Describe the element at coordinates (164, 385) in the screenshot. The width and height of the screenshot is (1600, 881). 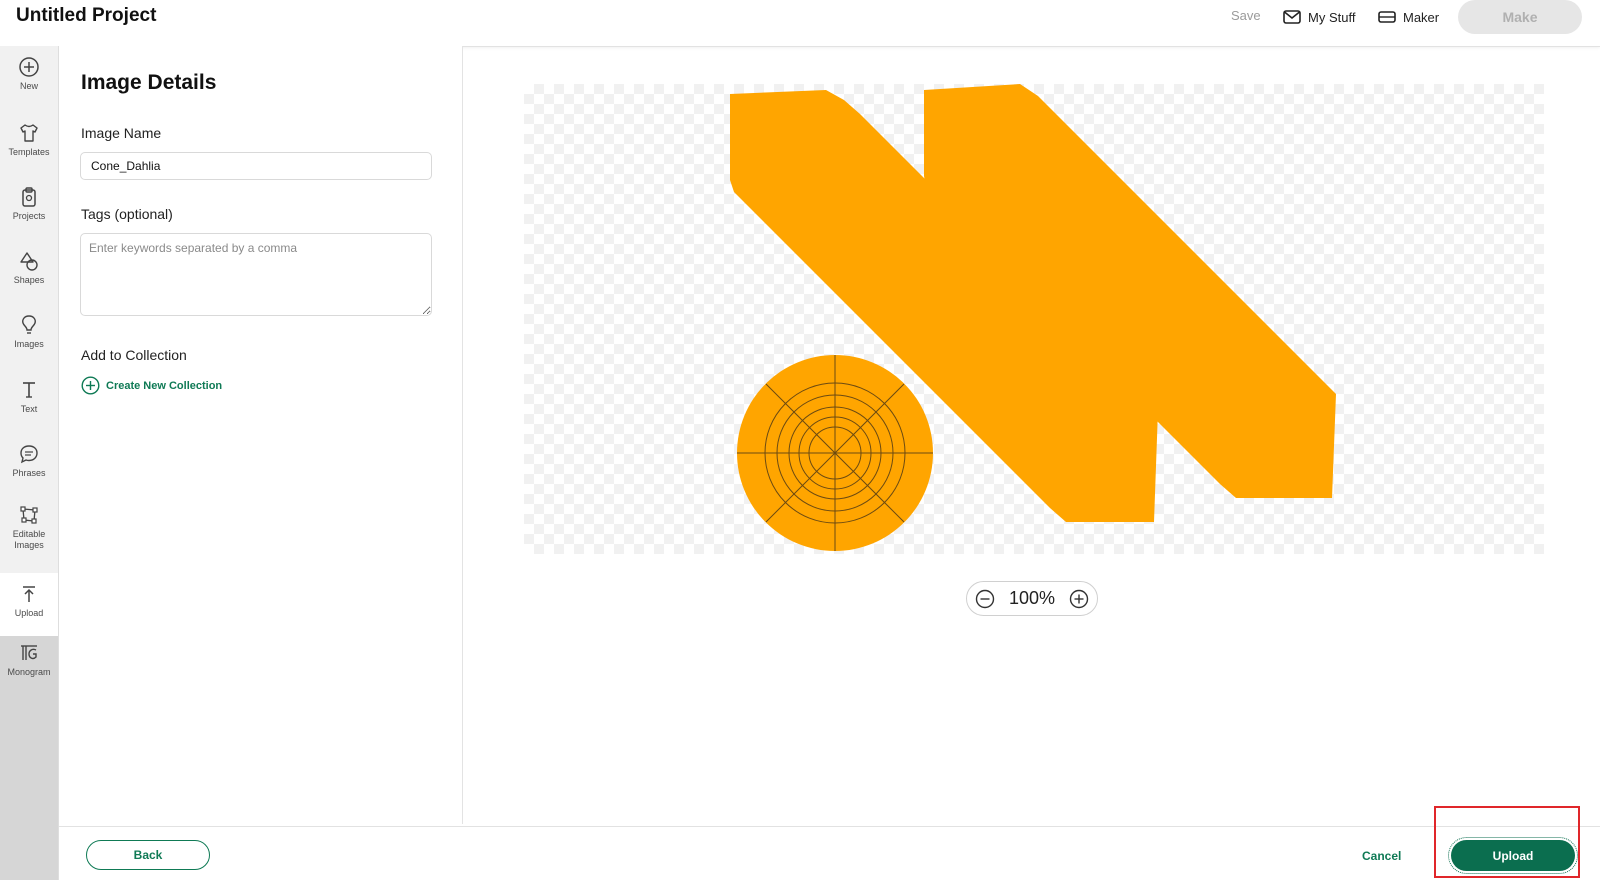
I see `create-collection-label: Create New Collection` at that location.